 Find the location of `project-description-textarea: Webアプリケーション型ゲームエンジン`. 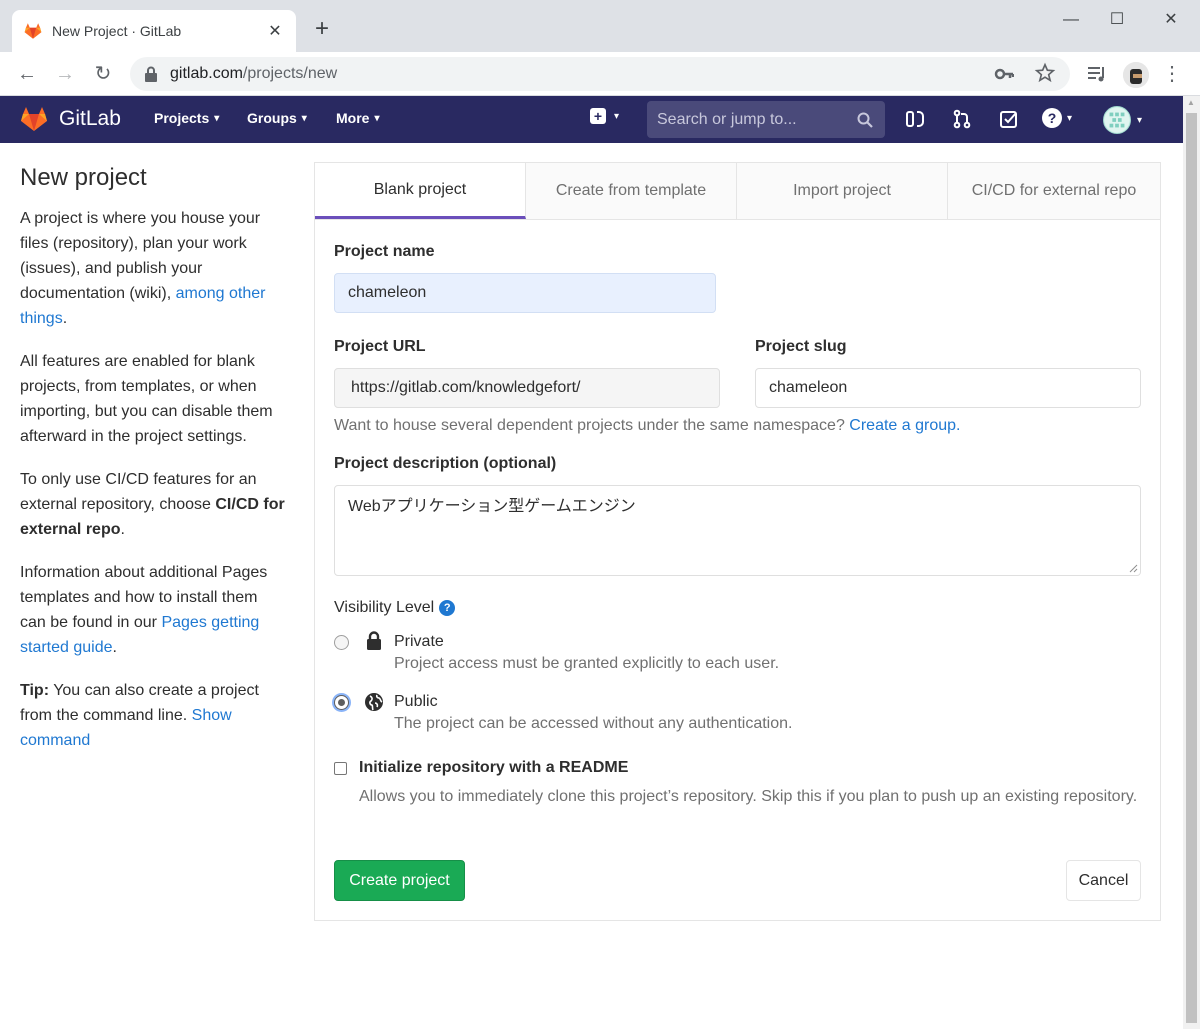

project-description-textarea: Webアプリケーション型ゲームエンジン is located at coordinates (737, 530).